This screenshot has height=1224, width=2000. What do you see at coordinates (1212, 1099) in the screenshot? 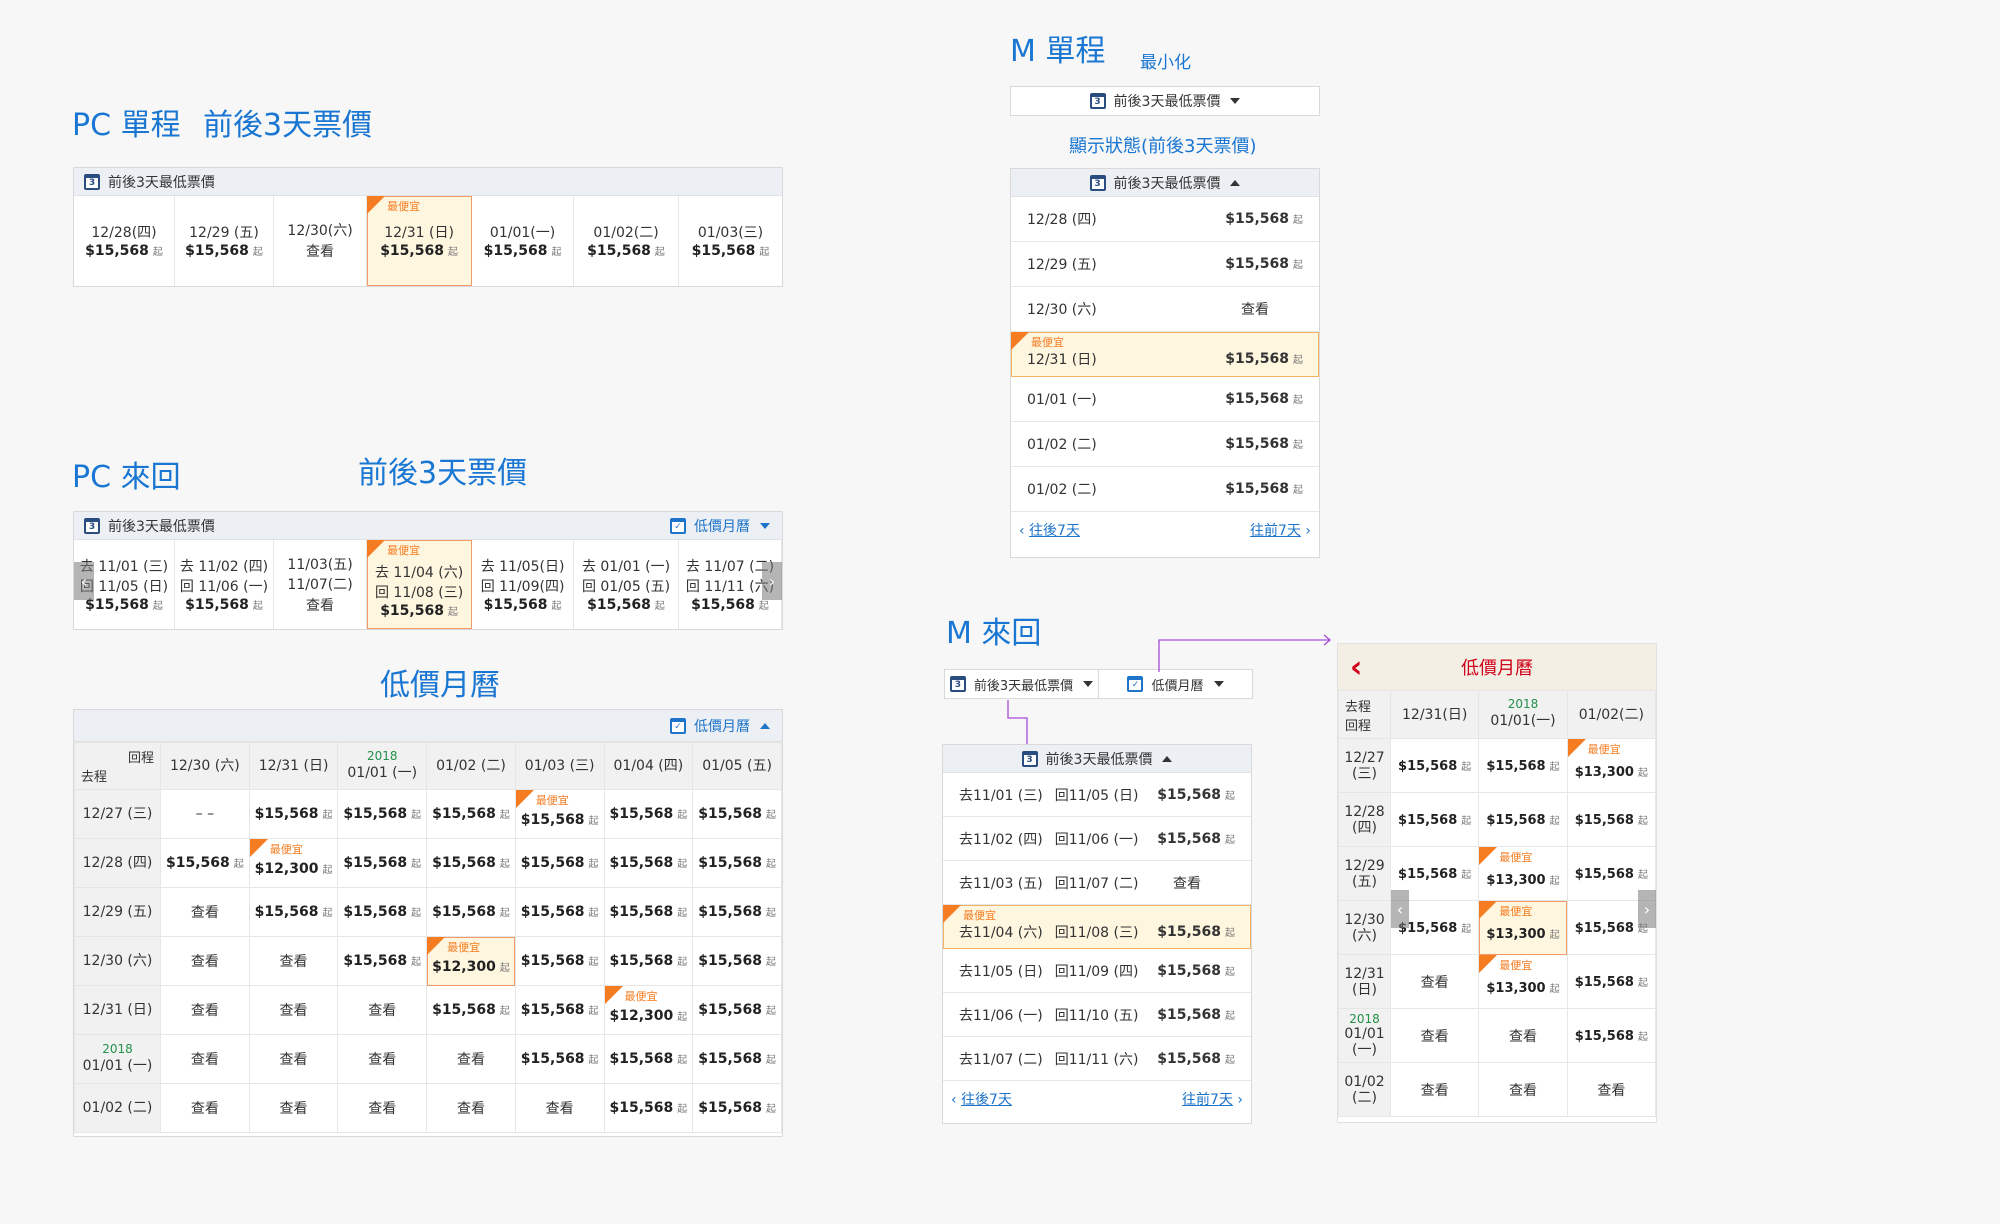
I see `next-7days-link: 往前7天 ›` at bounding box center [1212, 1099].